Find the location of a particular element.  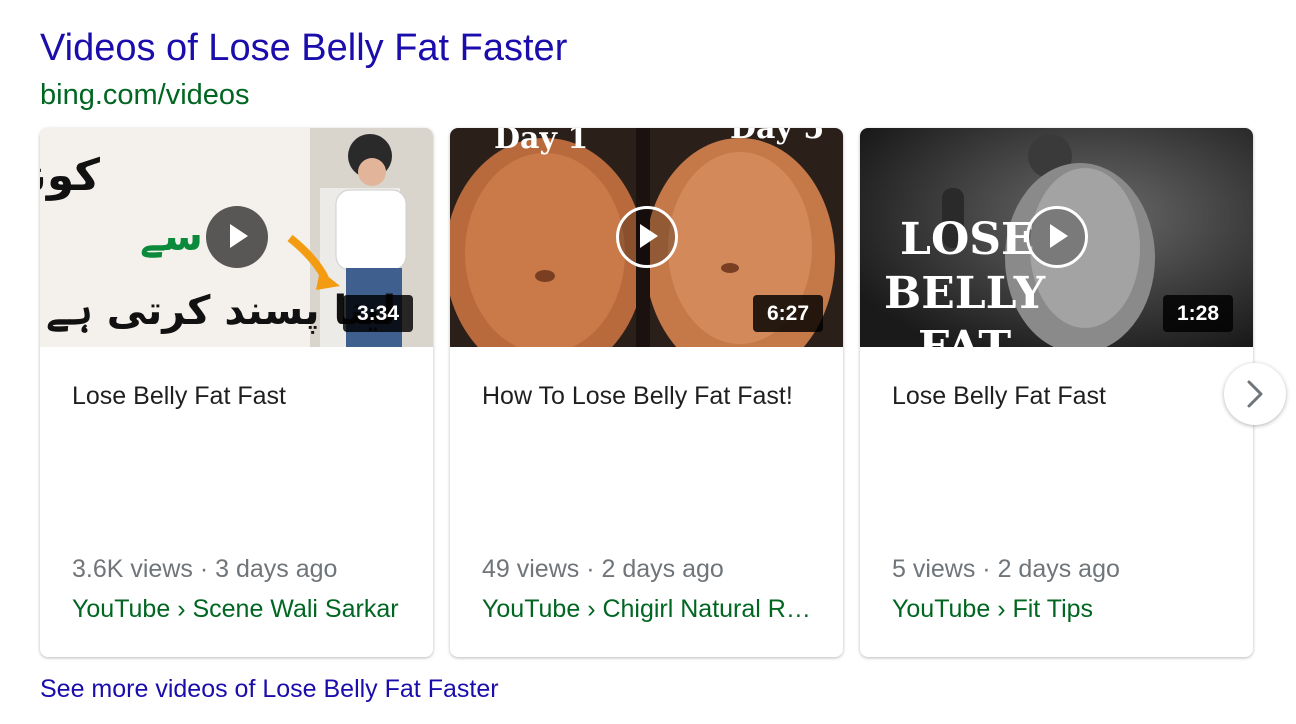

video-title: How To Lose Belly Fat Fast! is located at coordinates (647, 396).